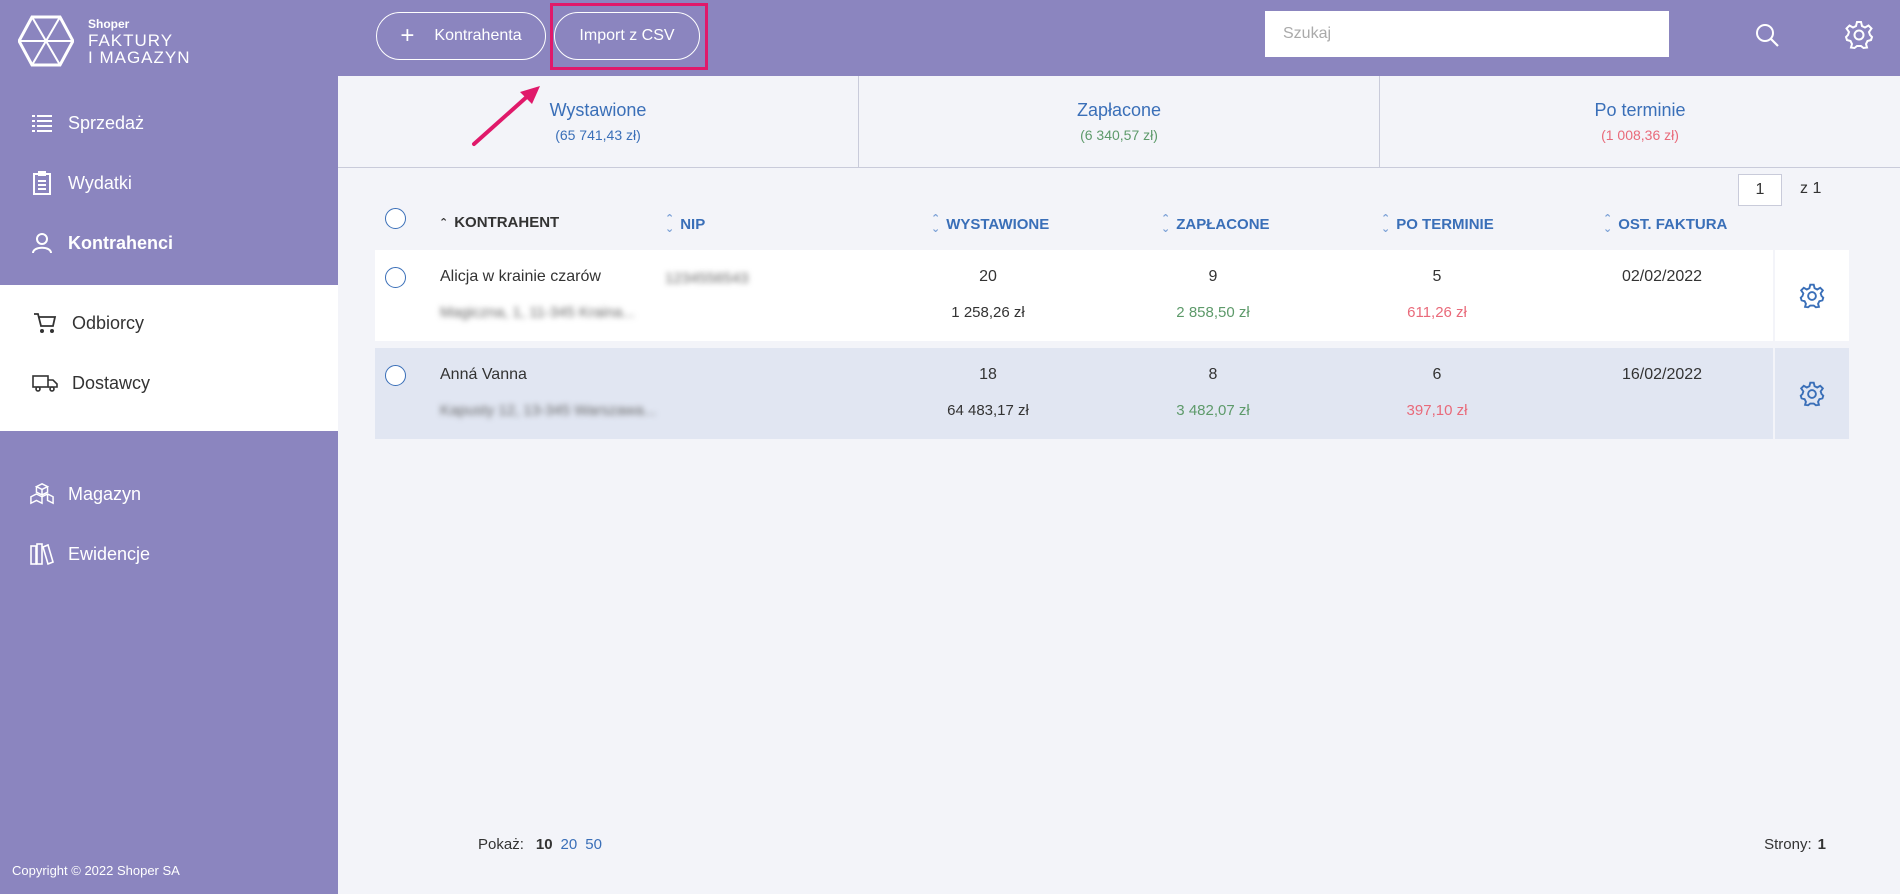  I want to click on logo-text: Shoper FAKTURY I MAGAZYN, so click(139, 41).